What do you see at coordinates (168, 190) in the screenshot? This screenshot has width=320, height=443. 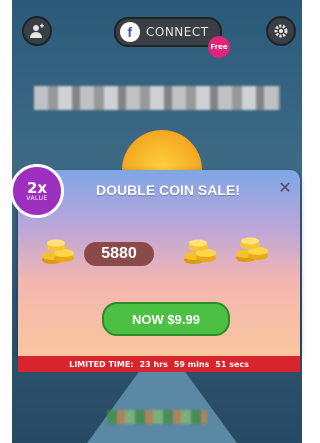 I see `modal-title: DOUBLE COIN SALE!` at bounding box center [168, 190].